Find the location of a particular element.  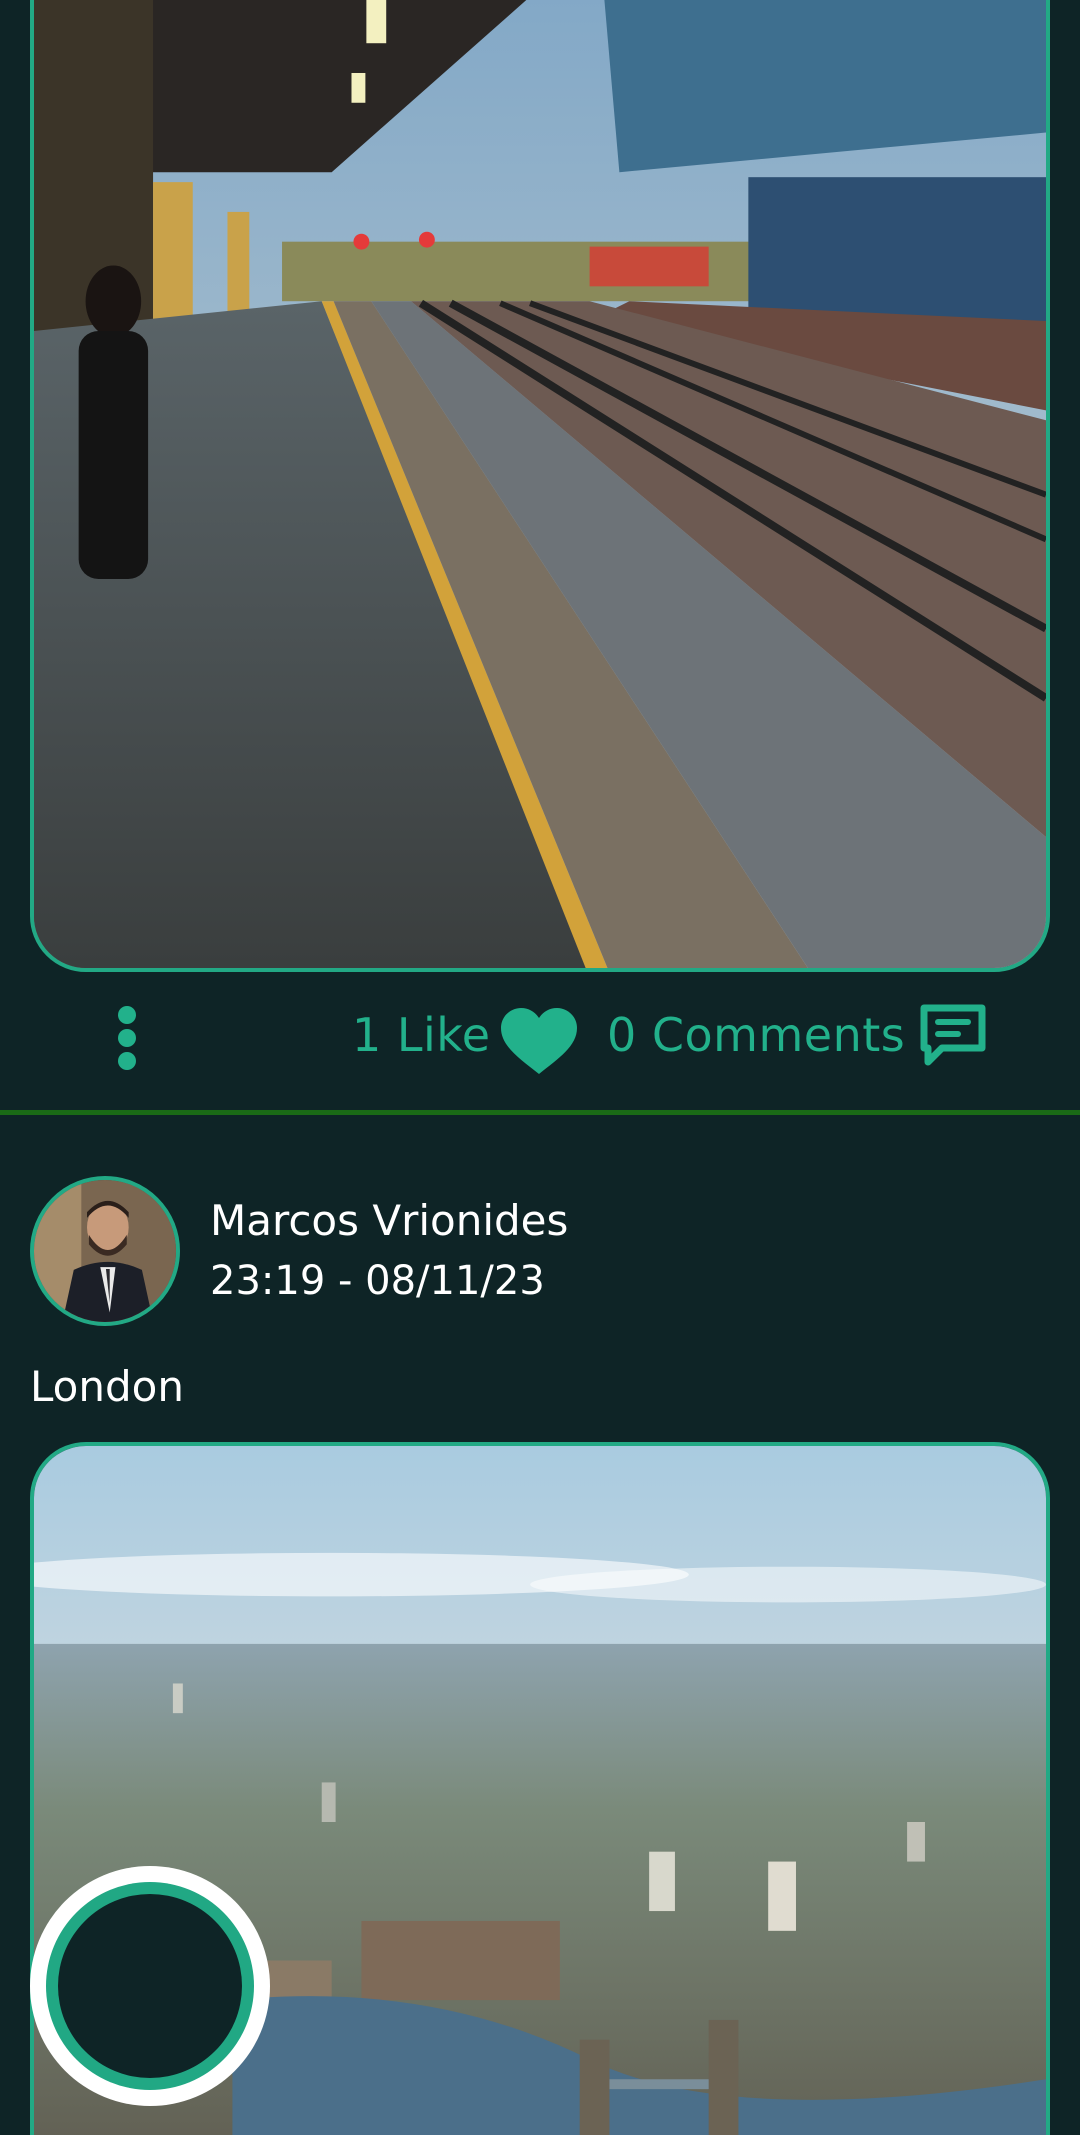

record-button is located at coordinates (150, 1986).